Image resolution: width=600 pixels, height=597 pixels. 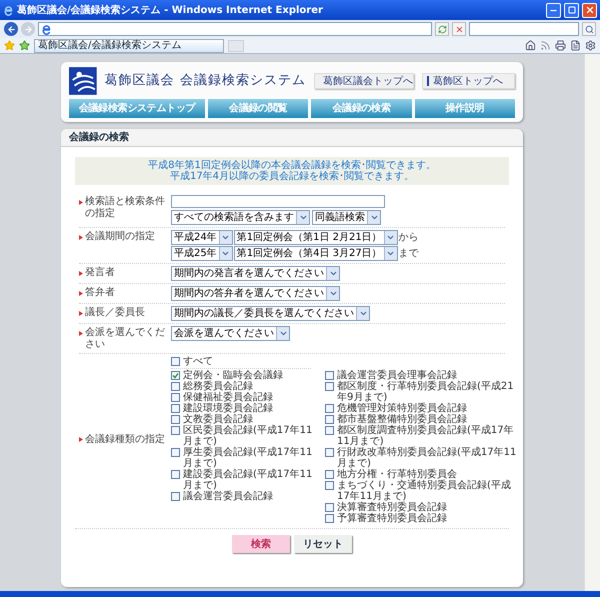 What do you see at coordinates (545, 45) in the screenshot?
I see `feeds-icon` at bounding box center [545, 45].